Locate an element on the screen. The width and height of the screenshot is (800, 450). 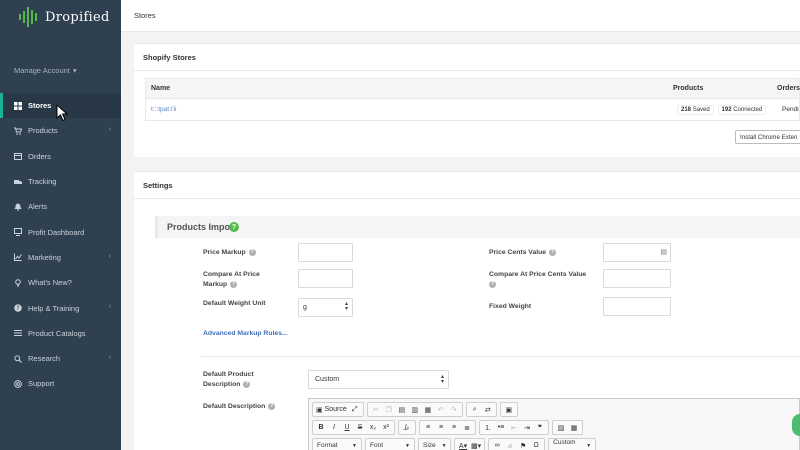
bold-icon: B is located at coordinates (321, 427).